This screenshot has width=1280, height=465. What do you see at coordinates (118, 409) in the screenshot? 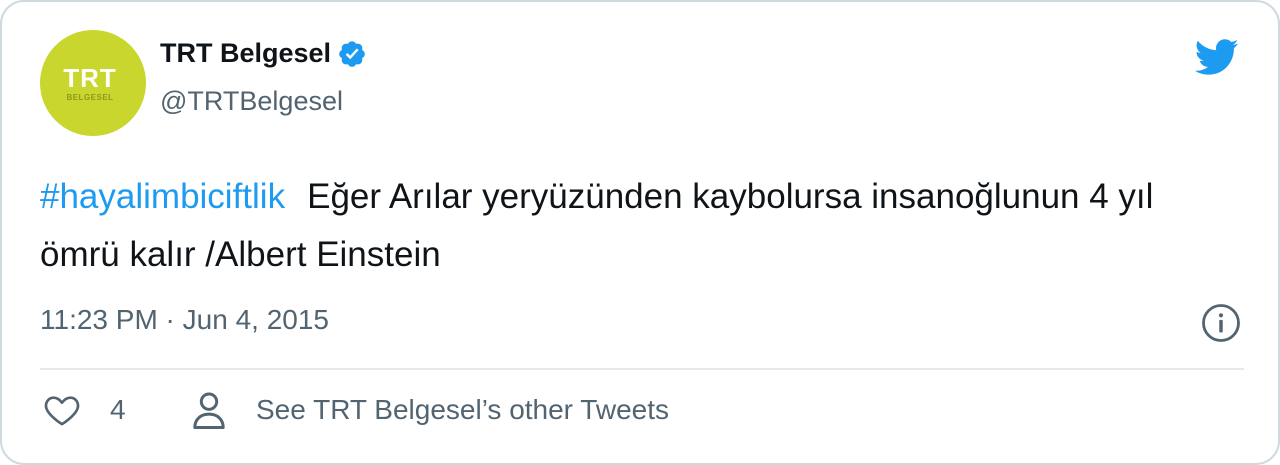
I see `like-count: 4` at bounding box center [118, 409].